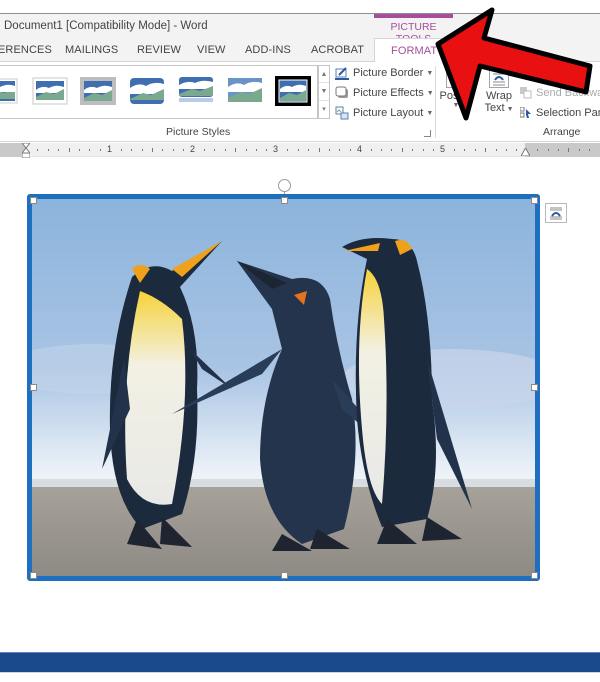 The image size is (600, 682). Describe the element at coordinates (443, 149) in the screenshot. I see `ruler-number: 5` at that location.